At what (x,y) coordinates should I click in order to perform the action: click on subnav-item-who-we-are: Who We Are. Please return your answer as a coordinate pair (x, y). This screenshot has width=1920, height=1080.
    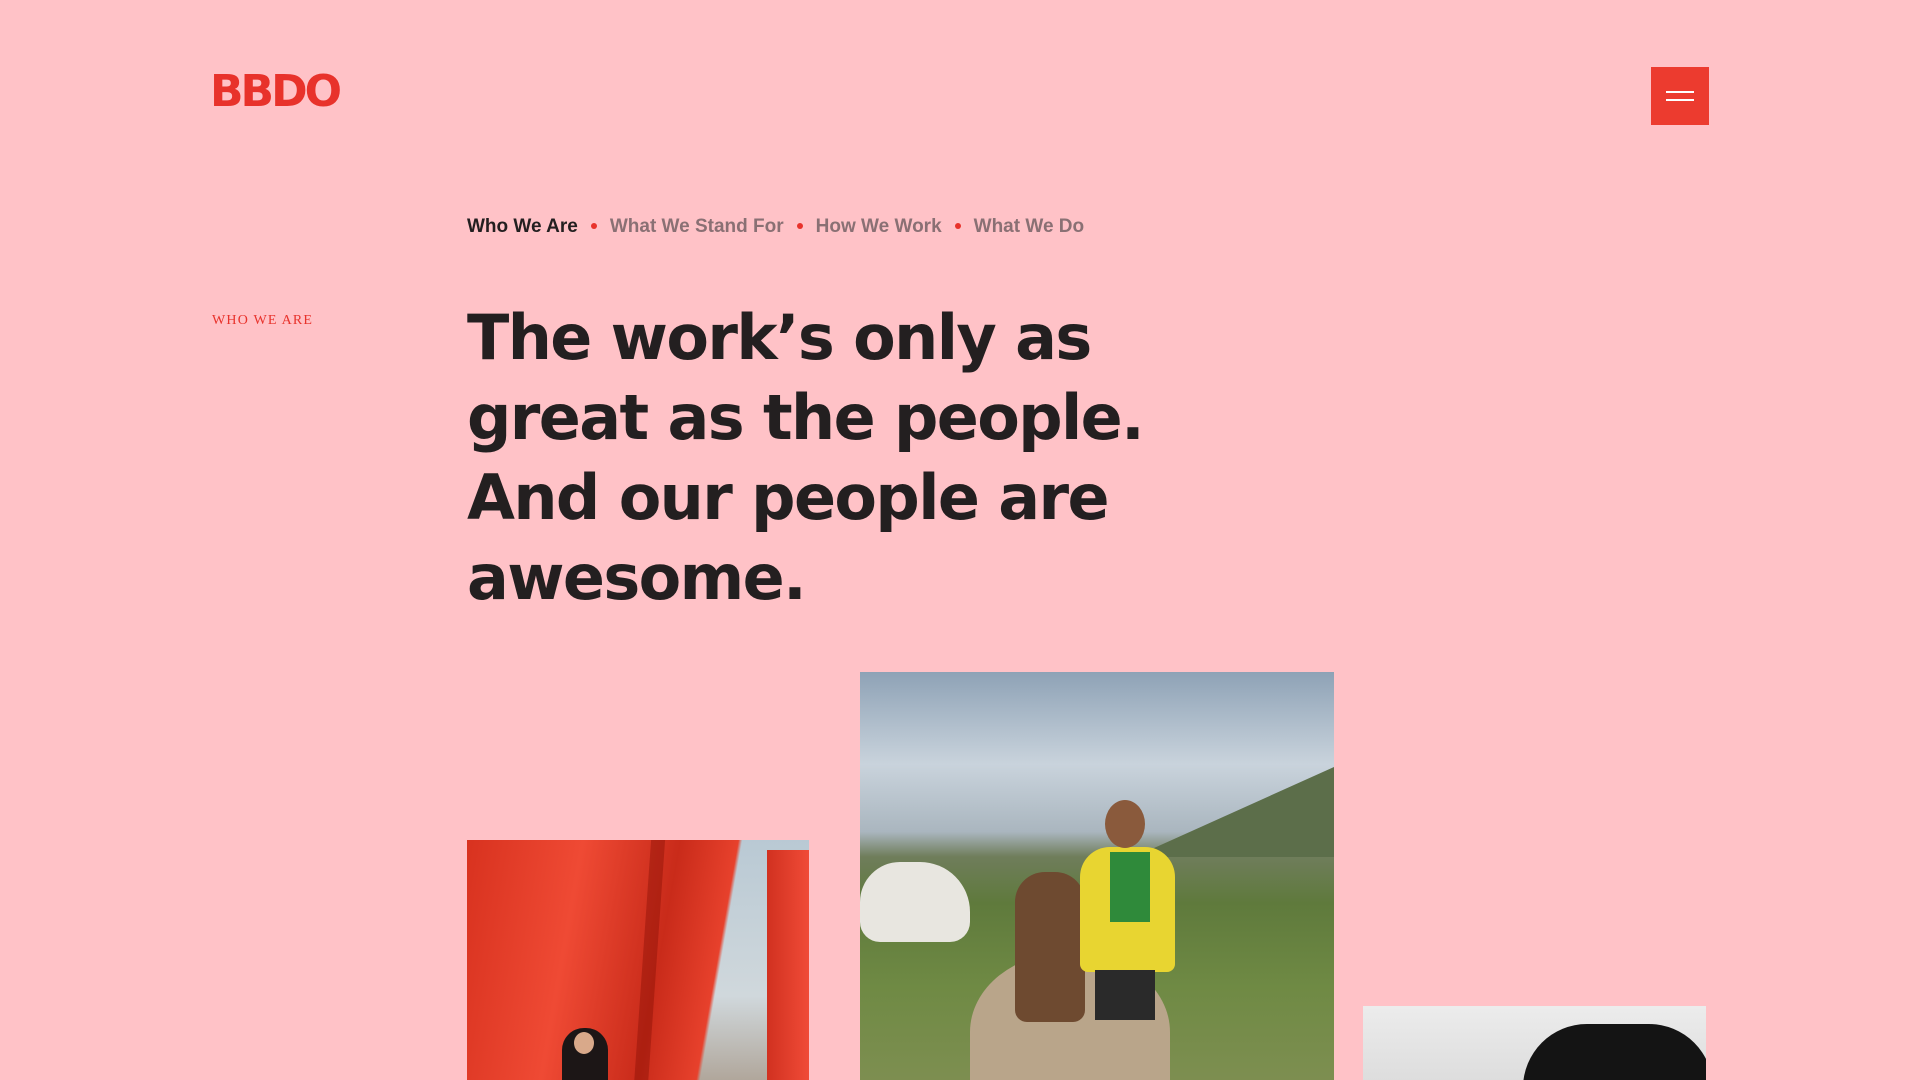
    Looking at the image, I should click on (522, 227).